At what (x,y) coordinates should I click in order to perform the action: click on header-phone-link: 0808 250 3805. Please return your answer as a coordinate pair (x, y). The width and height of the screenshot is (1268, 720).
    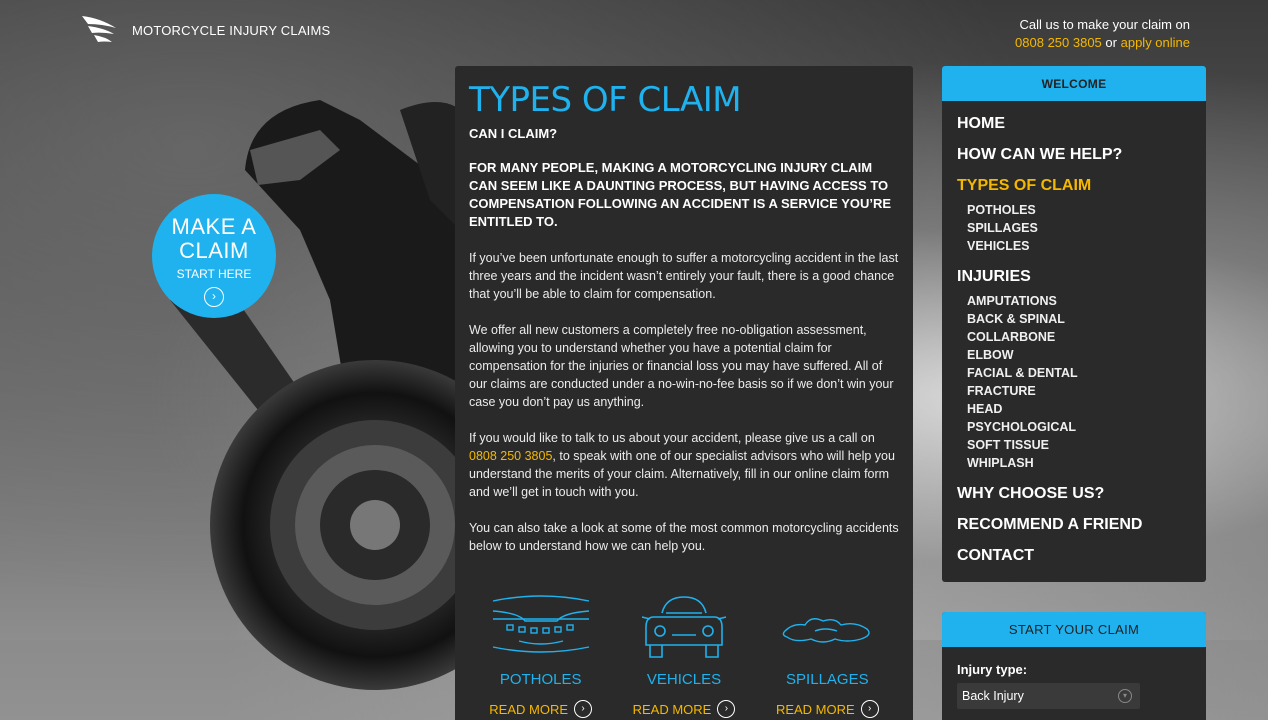
    Looking at the image, I should click on (1058, 42).